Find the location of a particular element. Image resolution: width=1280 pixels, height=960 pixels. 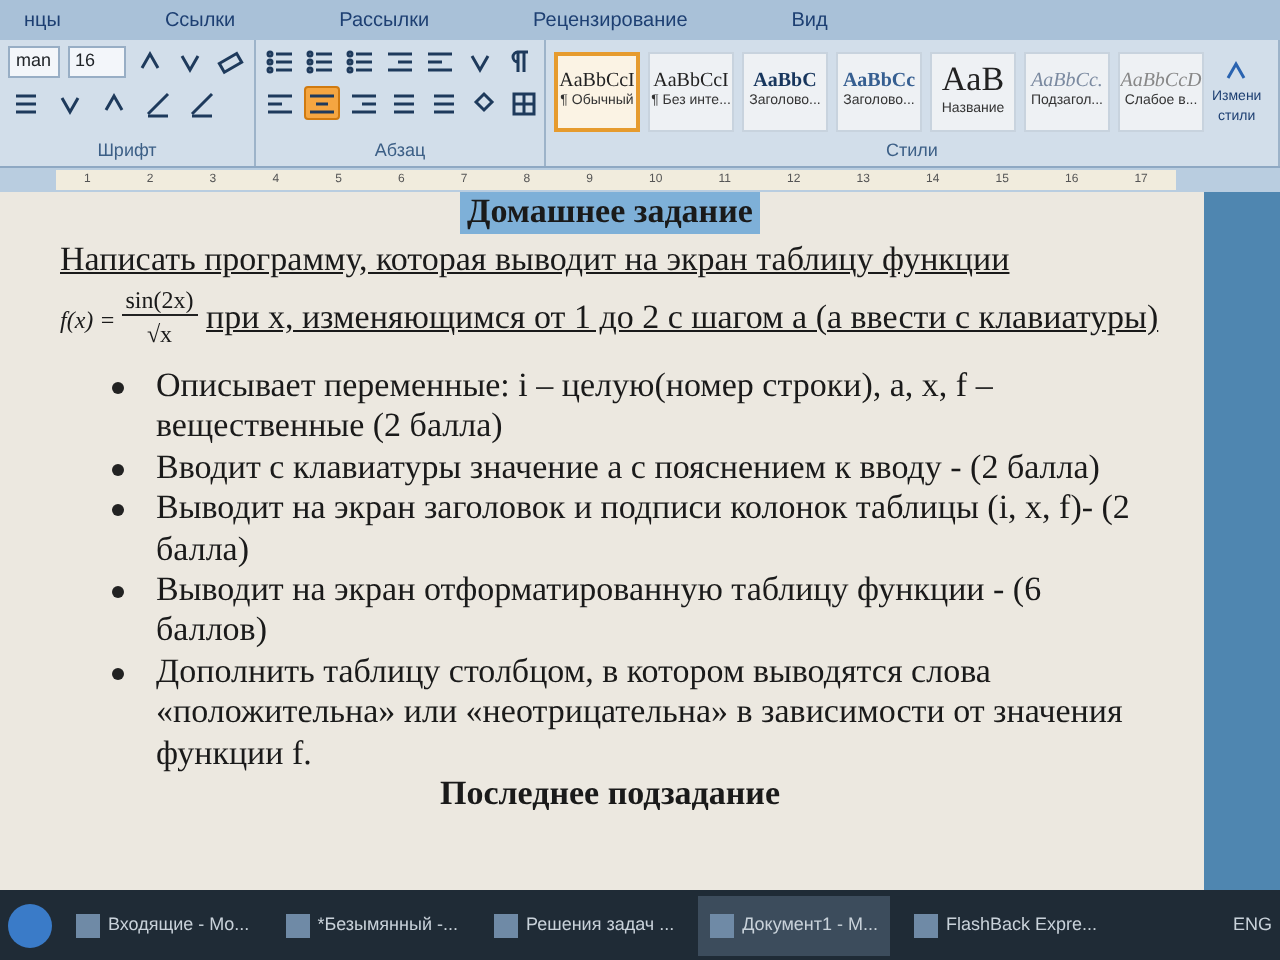

task-text: Написать программу, которая выводит на экран таблицу функции is located at coordinates (535, 258).